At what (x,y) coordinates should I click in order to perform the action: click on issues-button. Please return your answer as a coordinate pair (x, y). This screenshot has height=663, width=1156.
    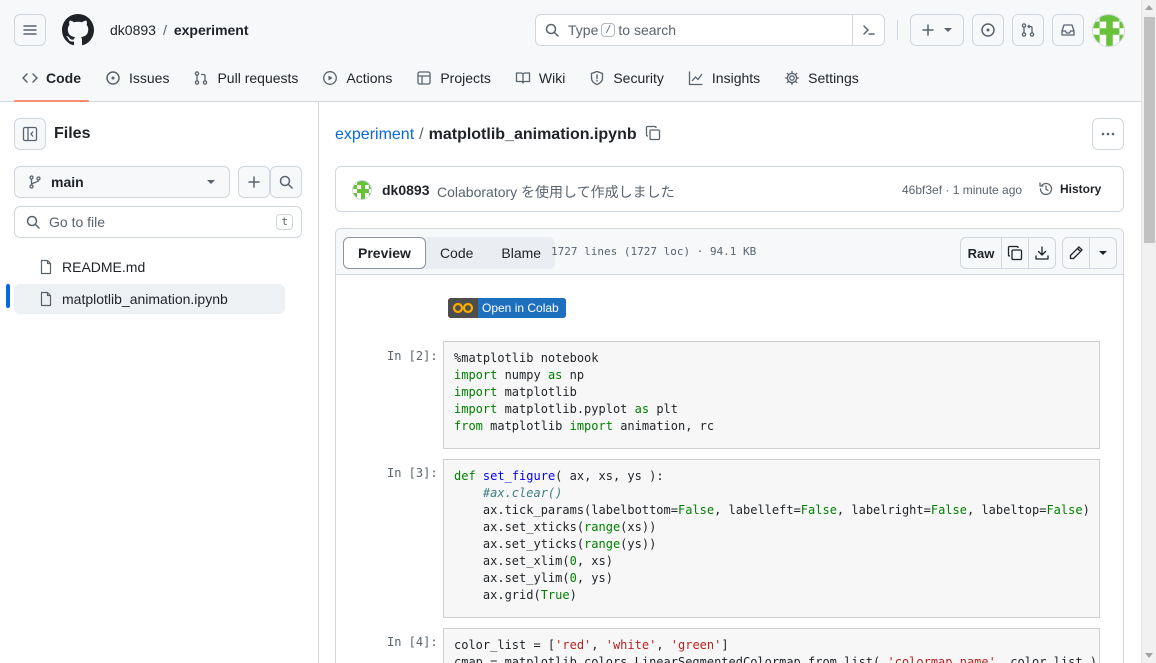
    Looking at the image, I should click on (988, 30).